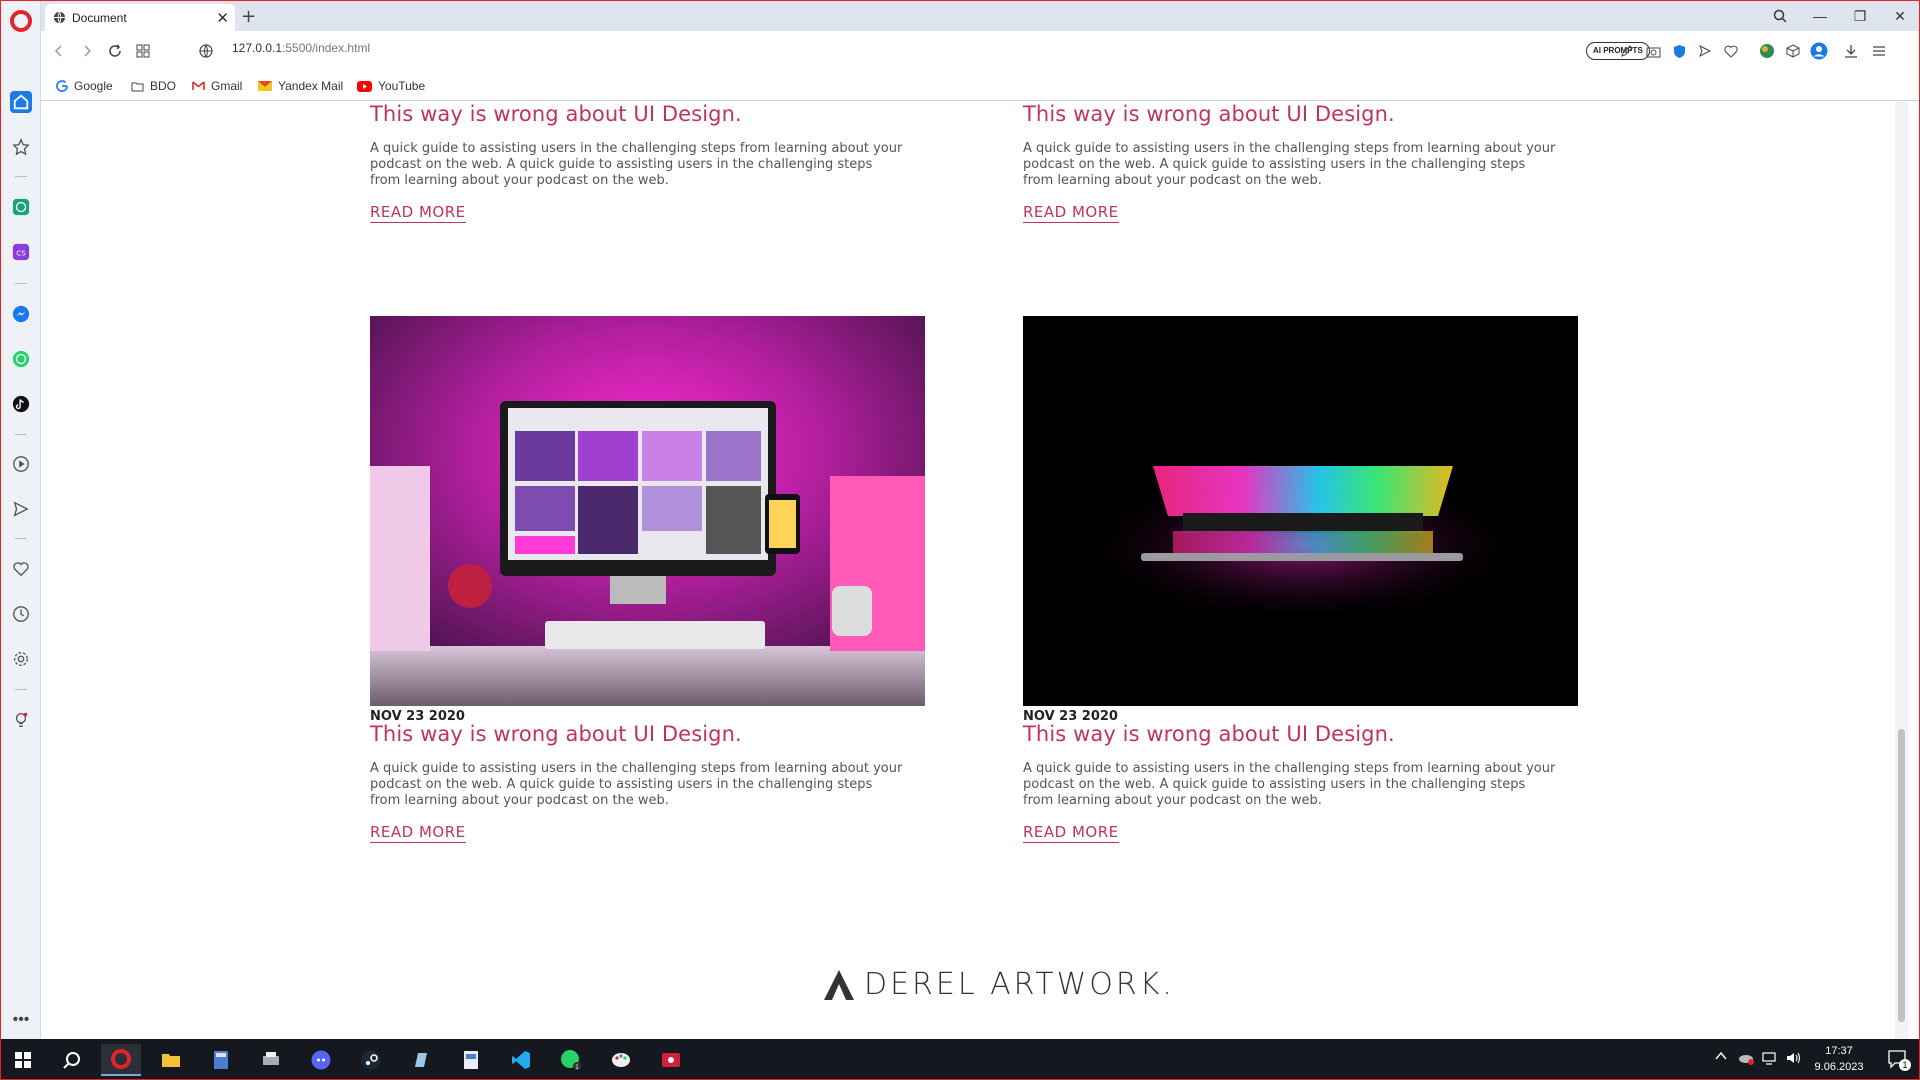 This screenshot has height=1080, width=1920. What do you see at coordinates (93, 86) in the screenshot?
I see `bookmark-label: Google` at bounding box center [93, 86].